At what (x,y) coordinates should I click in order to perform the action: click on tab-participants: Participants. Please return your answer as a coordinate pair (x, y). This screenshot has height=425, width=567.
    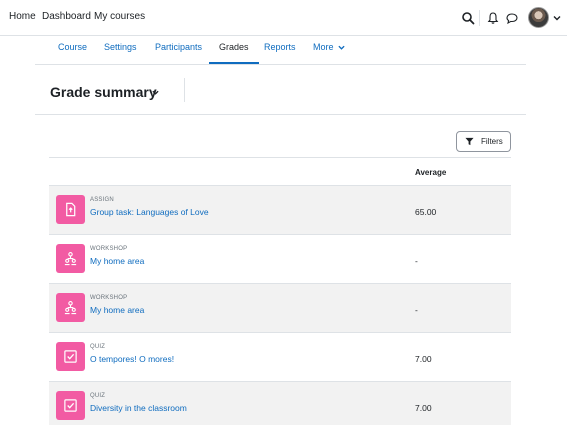
    Looking at the image, I should click on (178, 53).